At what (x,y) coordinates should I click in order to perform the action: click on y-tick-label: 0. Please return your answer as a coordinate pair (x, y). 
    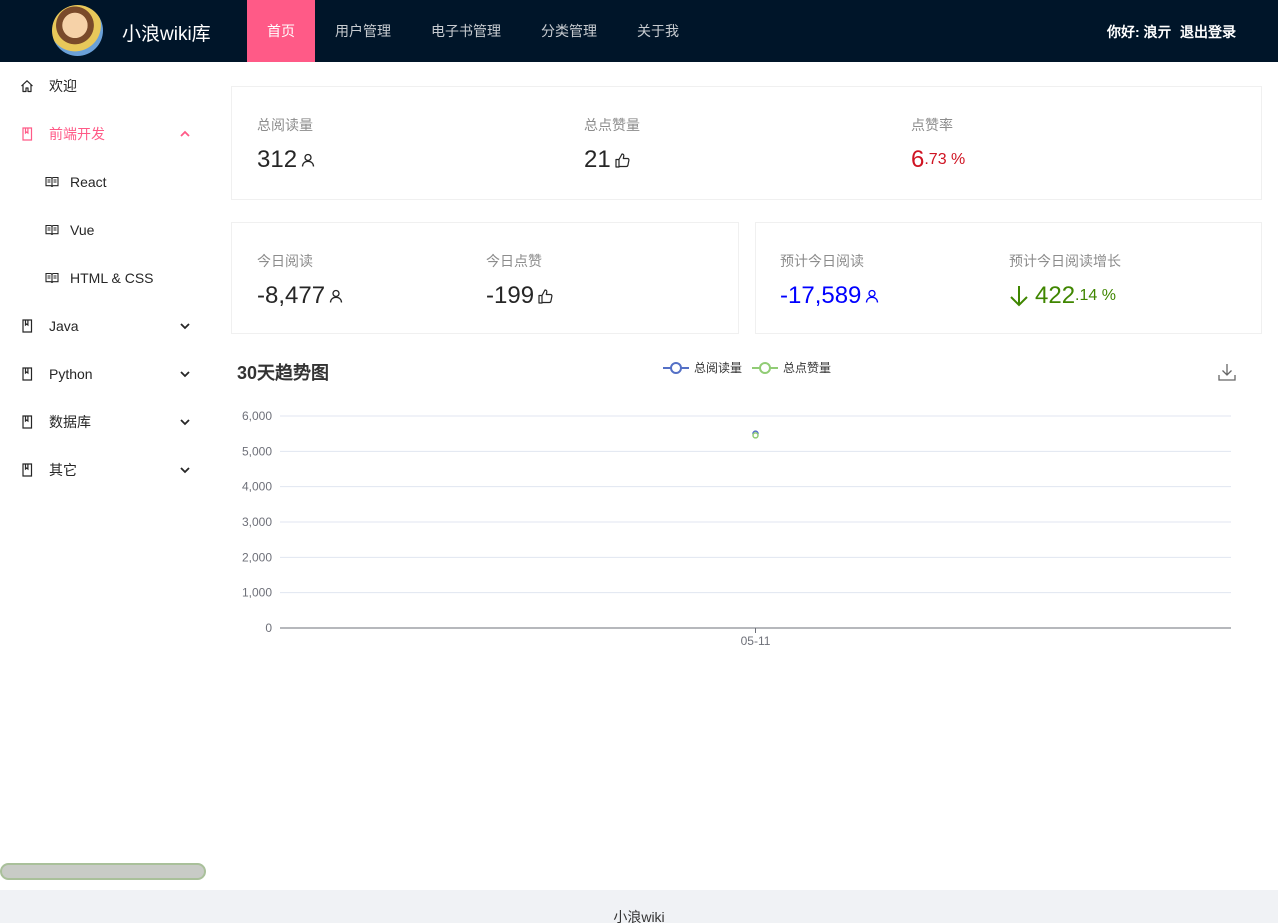
    Looking at the image, I should click on (268, 628).